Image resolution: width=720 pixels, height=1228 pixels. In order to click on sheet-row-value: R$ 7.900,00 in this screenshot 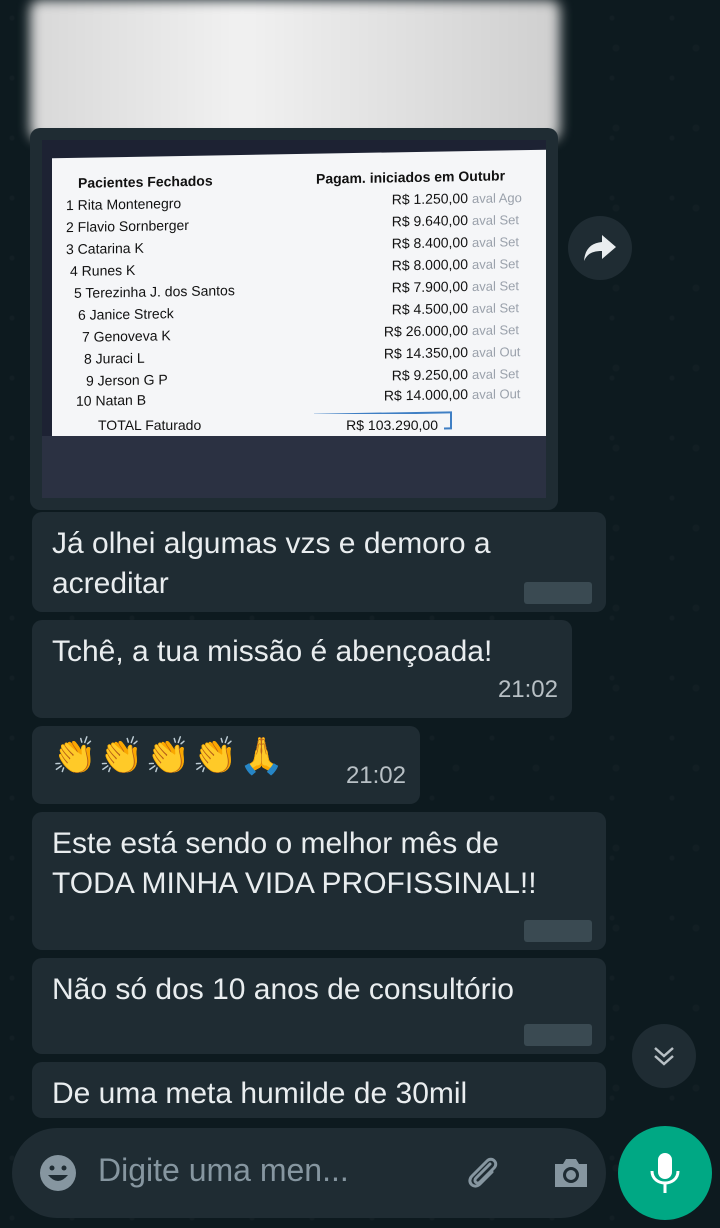, I will do `click(429, 287)`.